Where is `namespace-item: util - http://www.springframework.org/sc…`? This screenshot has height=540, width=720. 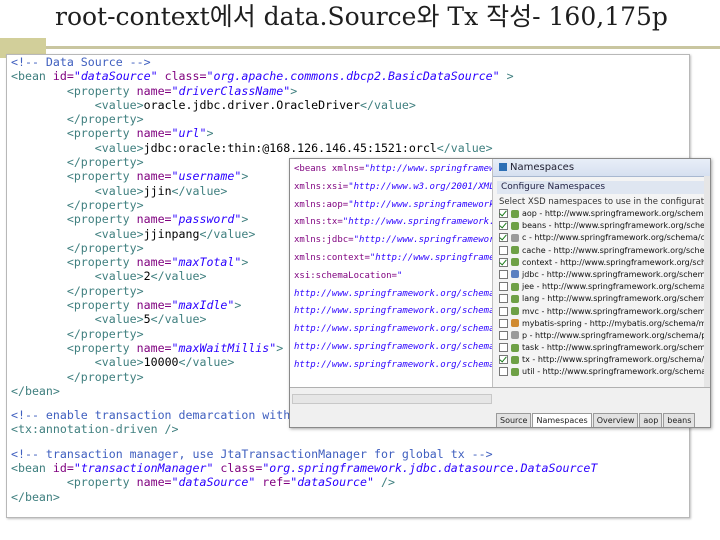 namespace-item: util - http://www.springframework.org/sc… is located at coordinates (604, 372).